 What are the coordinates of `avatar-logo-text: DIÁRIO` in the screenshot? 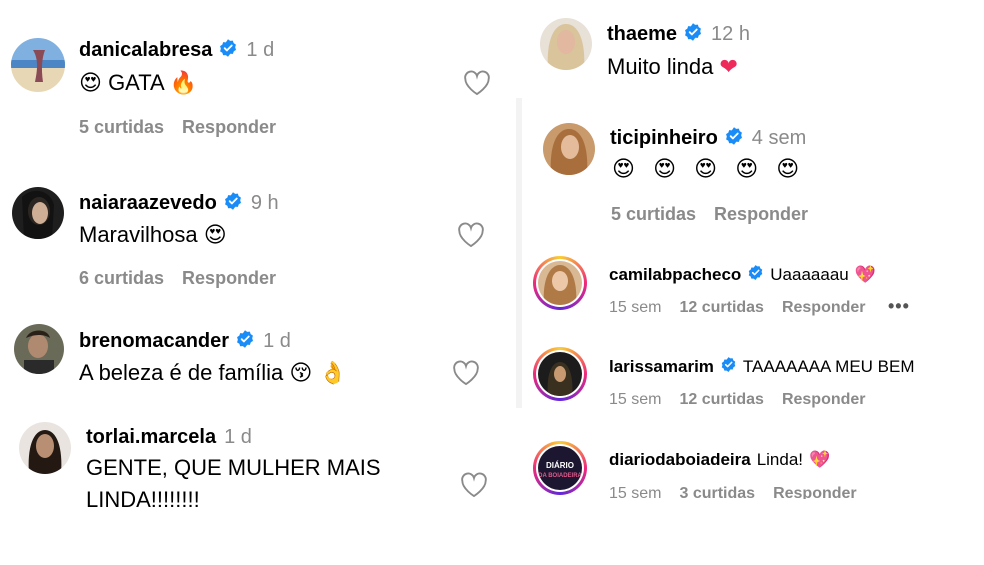 It's located at (560, 465).